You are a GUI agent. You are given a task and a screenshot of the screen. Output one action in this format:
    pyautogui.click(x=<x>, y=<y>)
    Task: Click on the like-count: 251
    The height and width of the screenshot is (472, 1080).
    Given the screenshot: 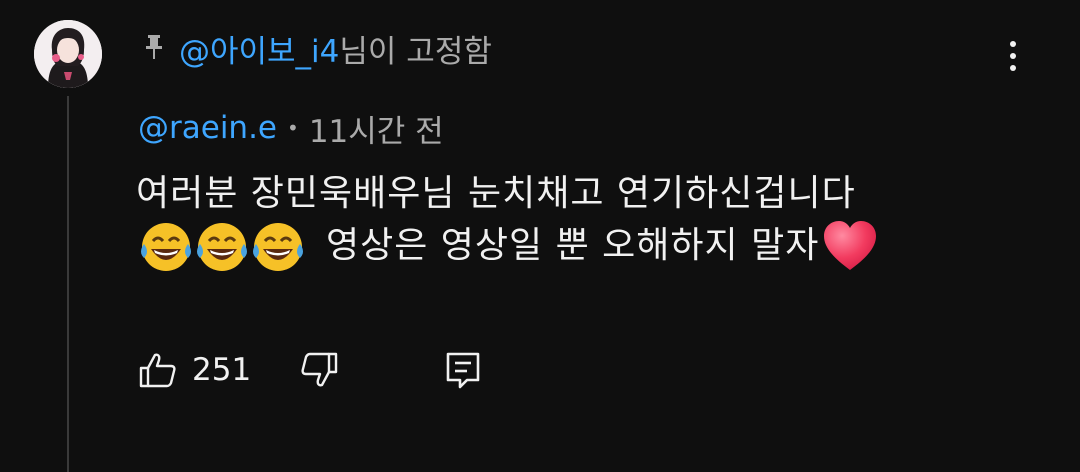 What is the action you would take?
    pyautogui.click(x=222, y=370)
    